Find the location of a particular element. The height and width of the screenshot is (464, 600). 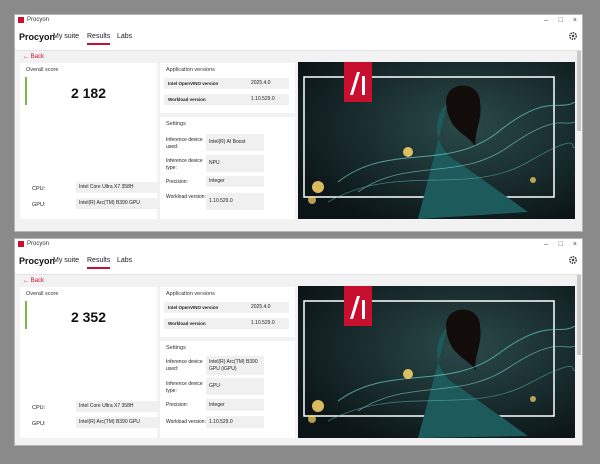

overall-score-value: 2 182 is located at coordinates (88, 93).